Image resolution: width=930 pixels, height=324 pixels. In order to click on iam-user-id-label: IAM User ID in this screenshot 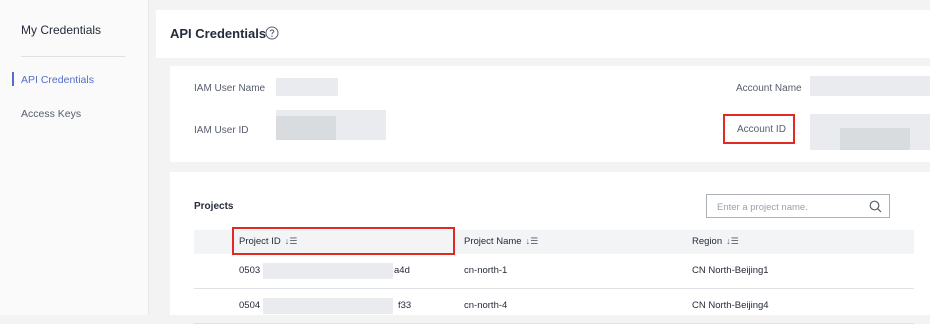, I will do `click(221, 130)`.